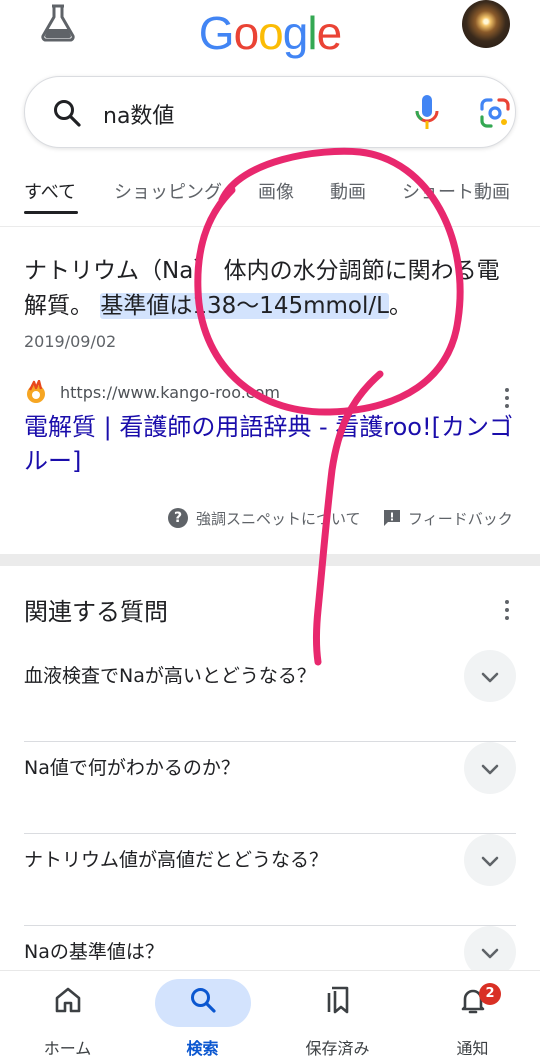 Image resolution: width=540 pixels, height=1057 pixels. I want to click on related-questions-more-icon, so click(507, 611).